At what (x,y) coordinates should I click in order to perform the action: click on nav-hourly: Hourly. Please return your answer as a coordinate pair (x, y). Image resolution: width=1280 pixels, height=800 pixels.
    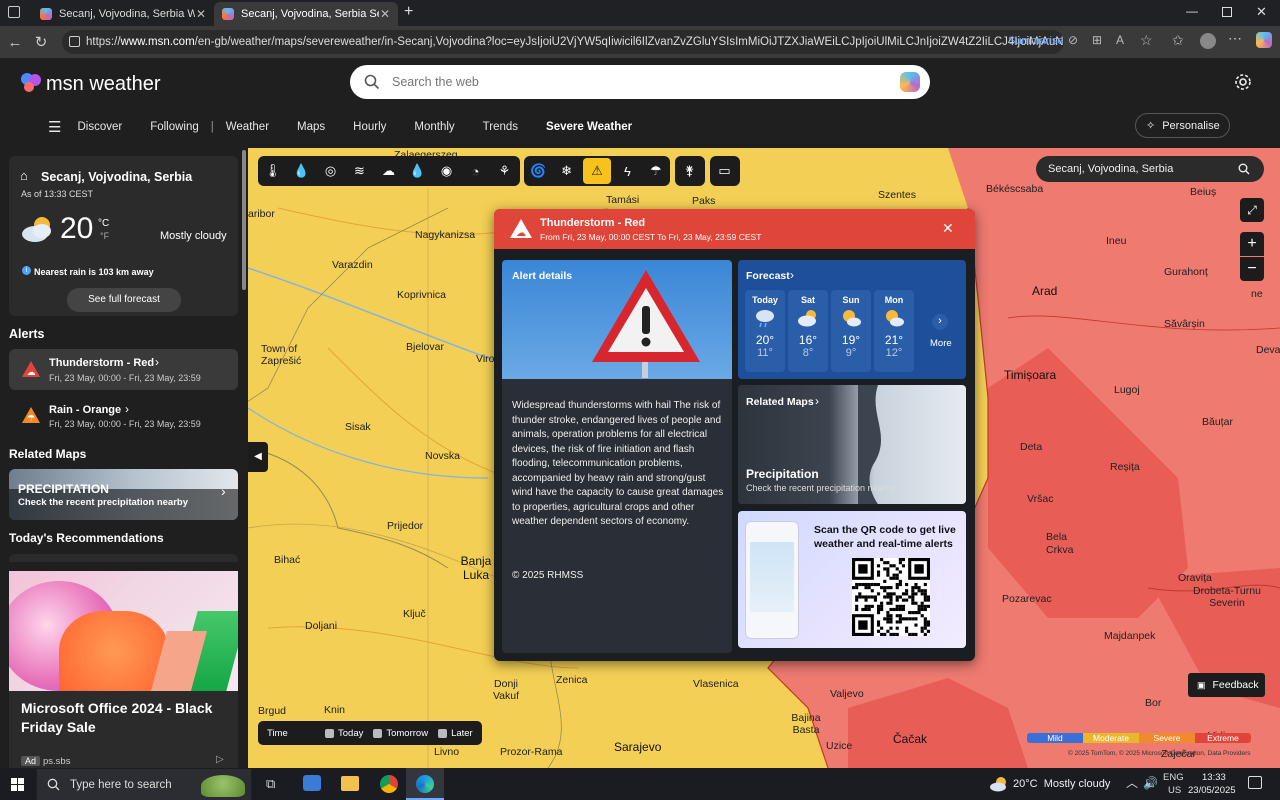
    Looking at the image, I should click on (369, 127).